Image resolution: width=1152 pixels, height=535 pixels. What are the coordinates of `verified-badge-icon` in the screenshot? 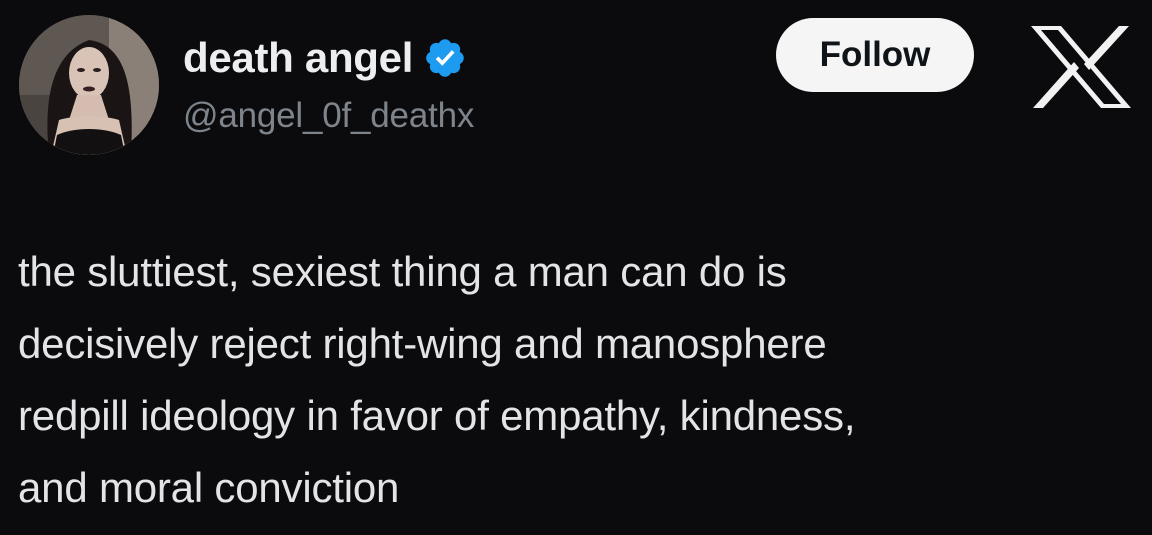 It's located at (445, 58).